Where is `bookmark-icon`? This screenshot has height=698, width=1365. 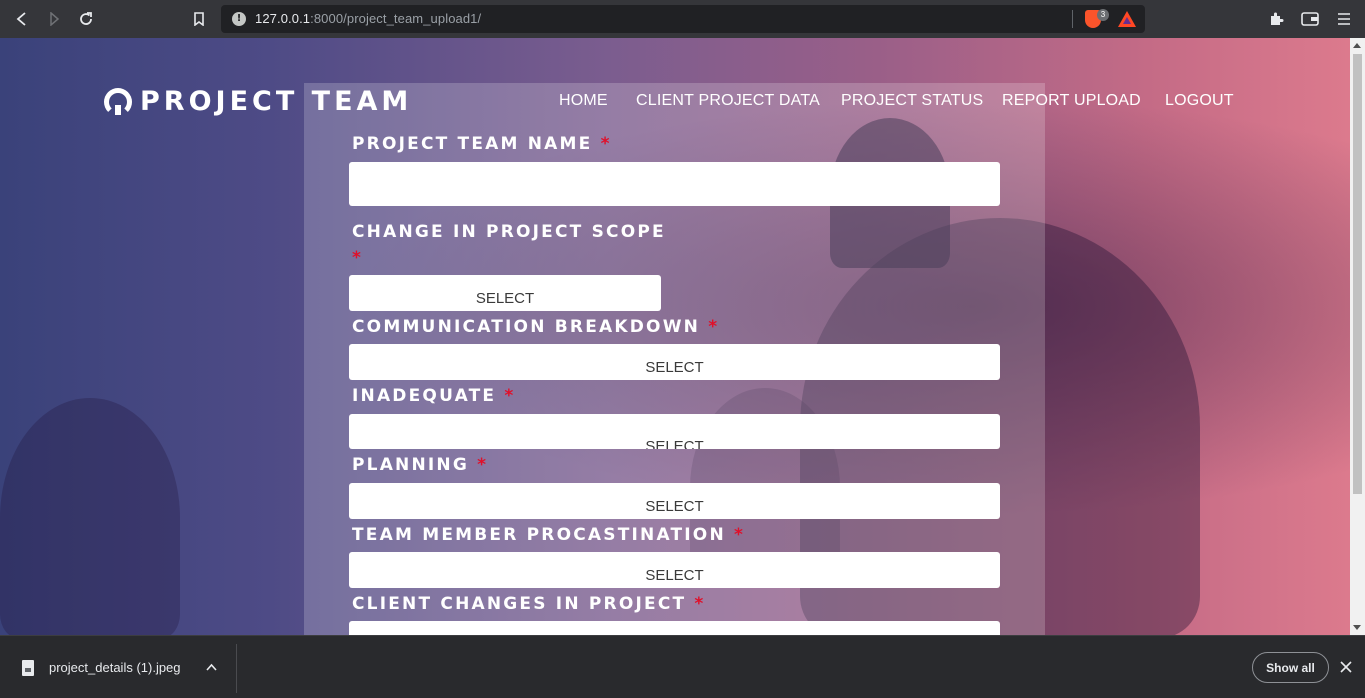
bookmark-icon is located at coordinates (199, 19).